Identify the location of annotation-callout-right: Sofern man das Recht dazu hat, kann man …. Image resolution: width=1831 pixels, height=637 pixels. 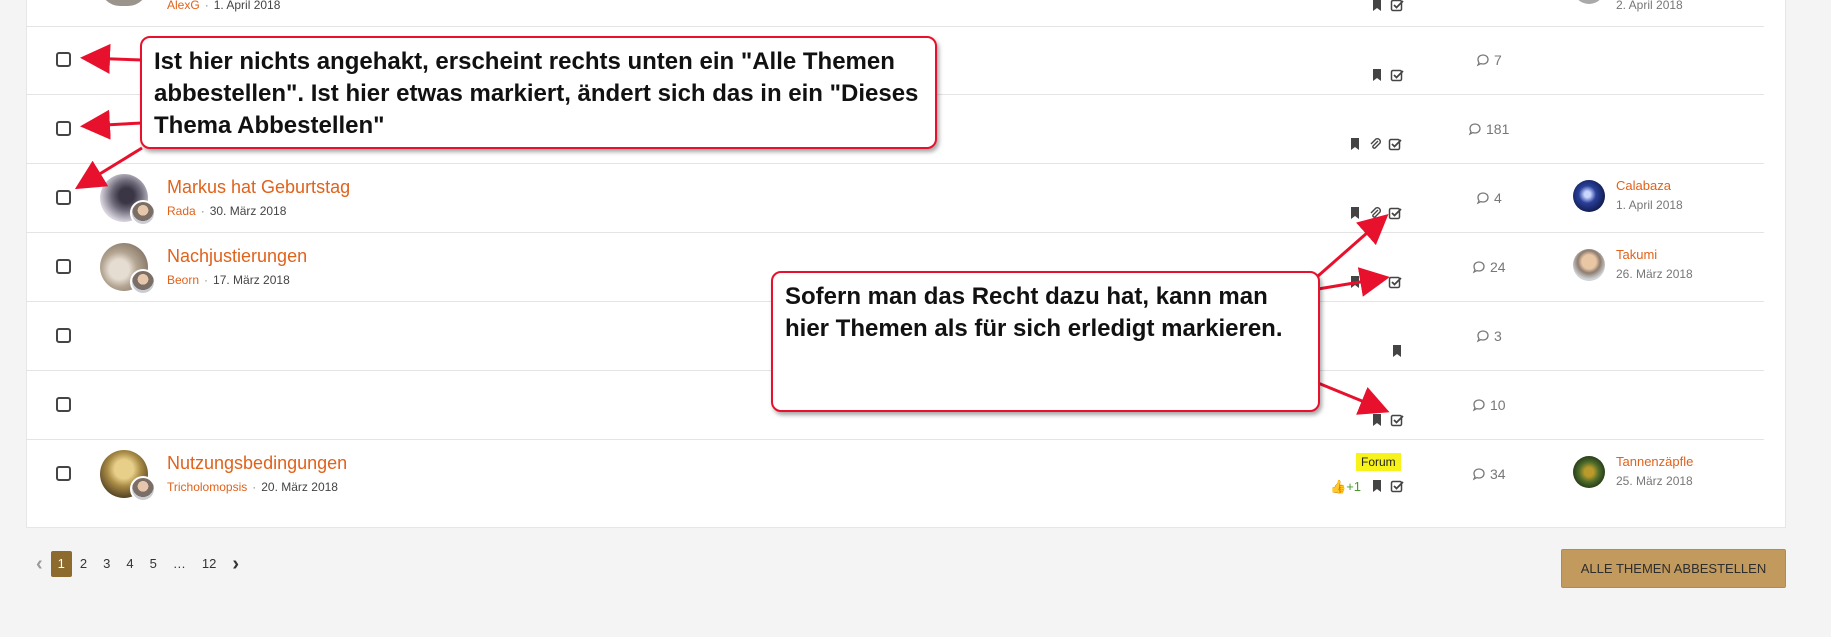
(1045, 341).